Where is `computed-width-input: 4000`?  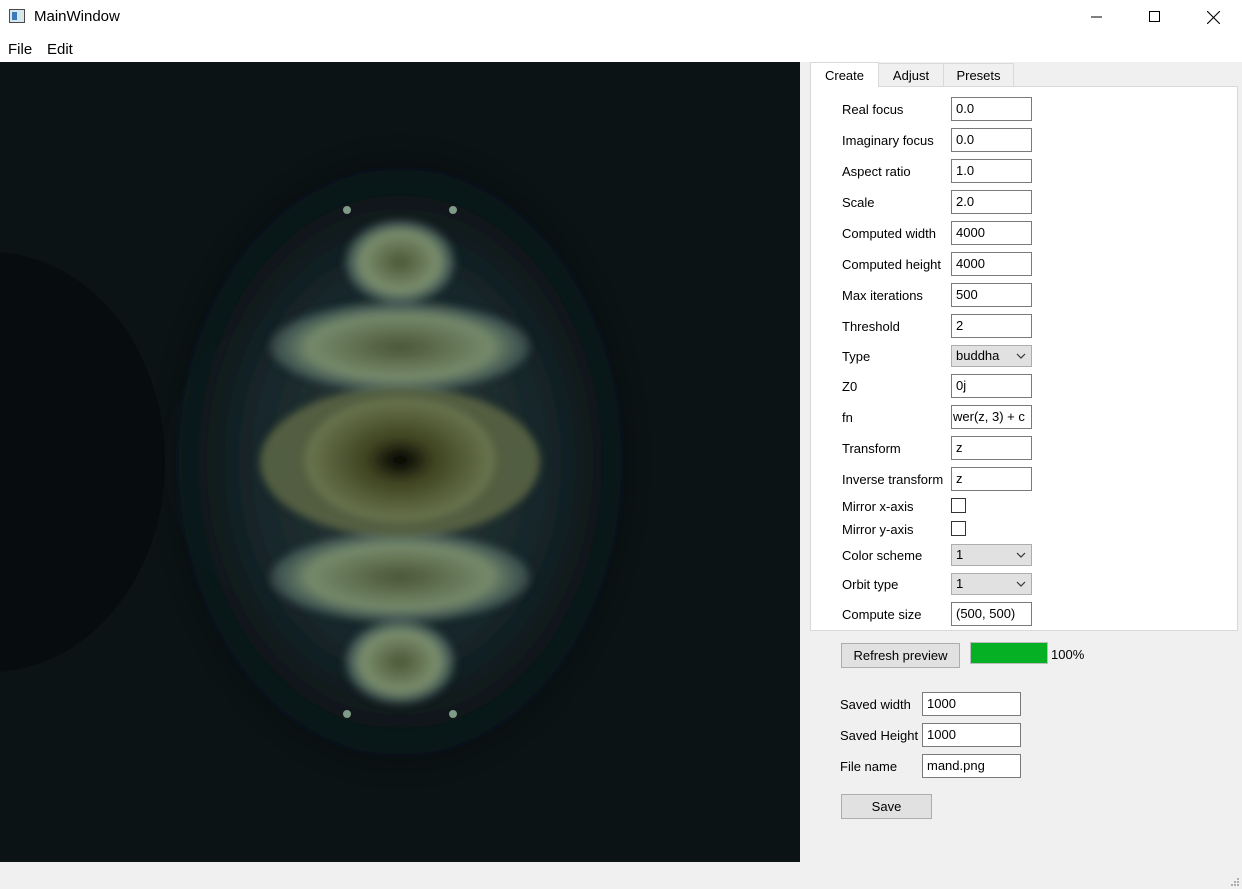
computed-width-input: 4000 is located at coordinates (991, 233).